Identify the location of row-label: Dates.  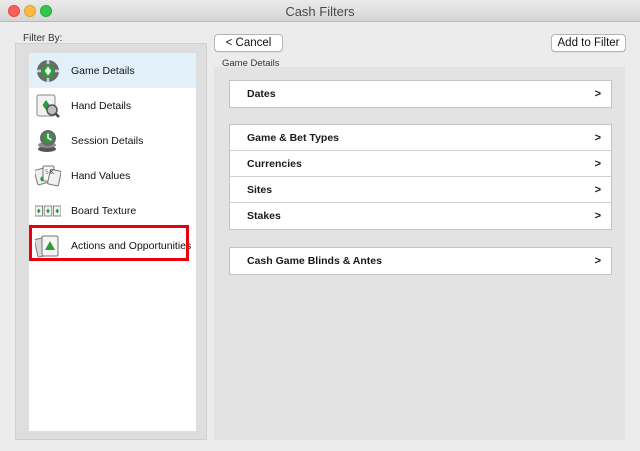
(261, 94).